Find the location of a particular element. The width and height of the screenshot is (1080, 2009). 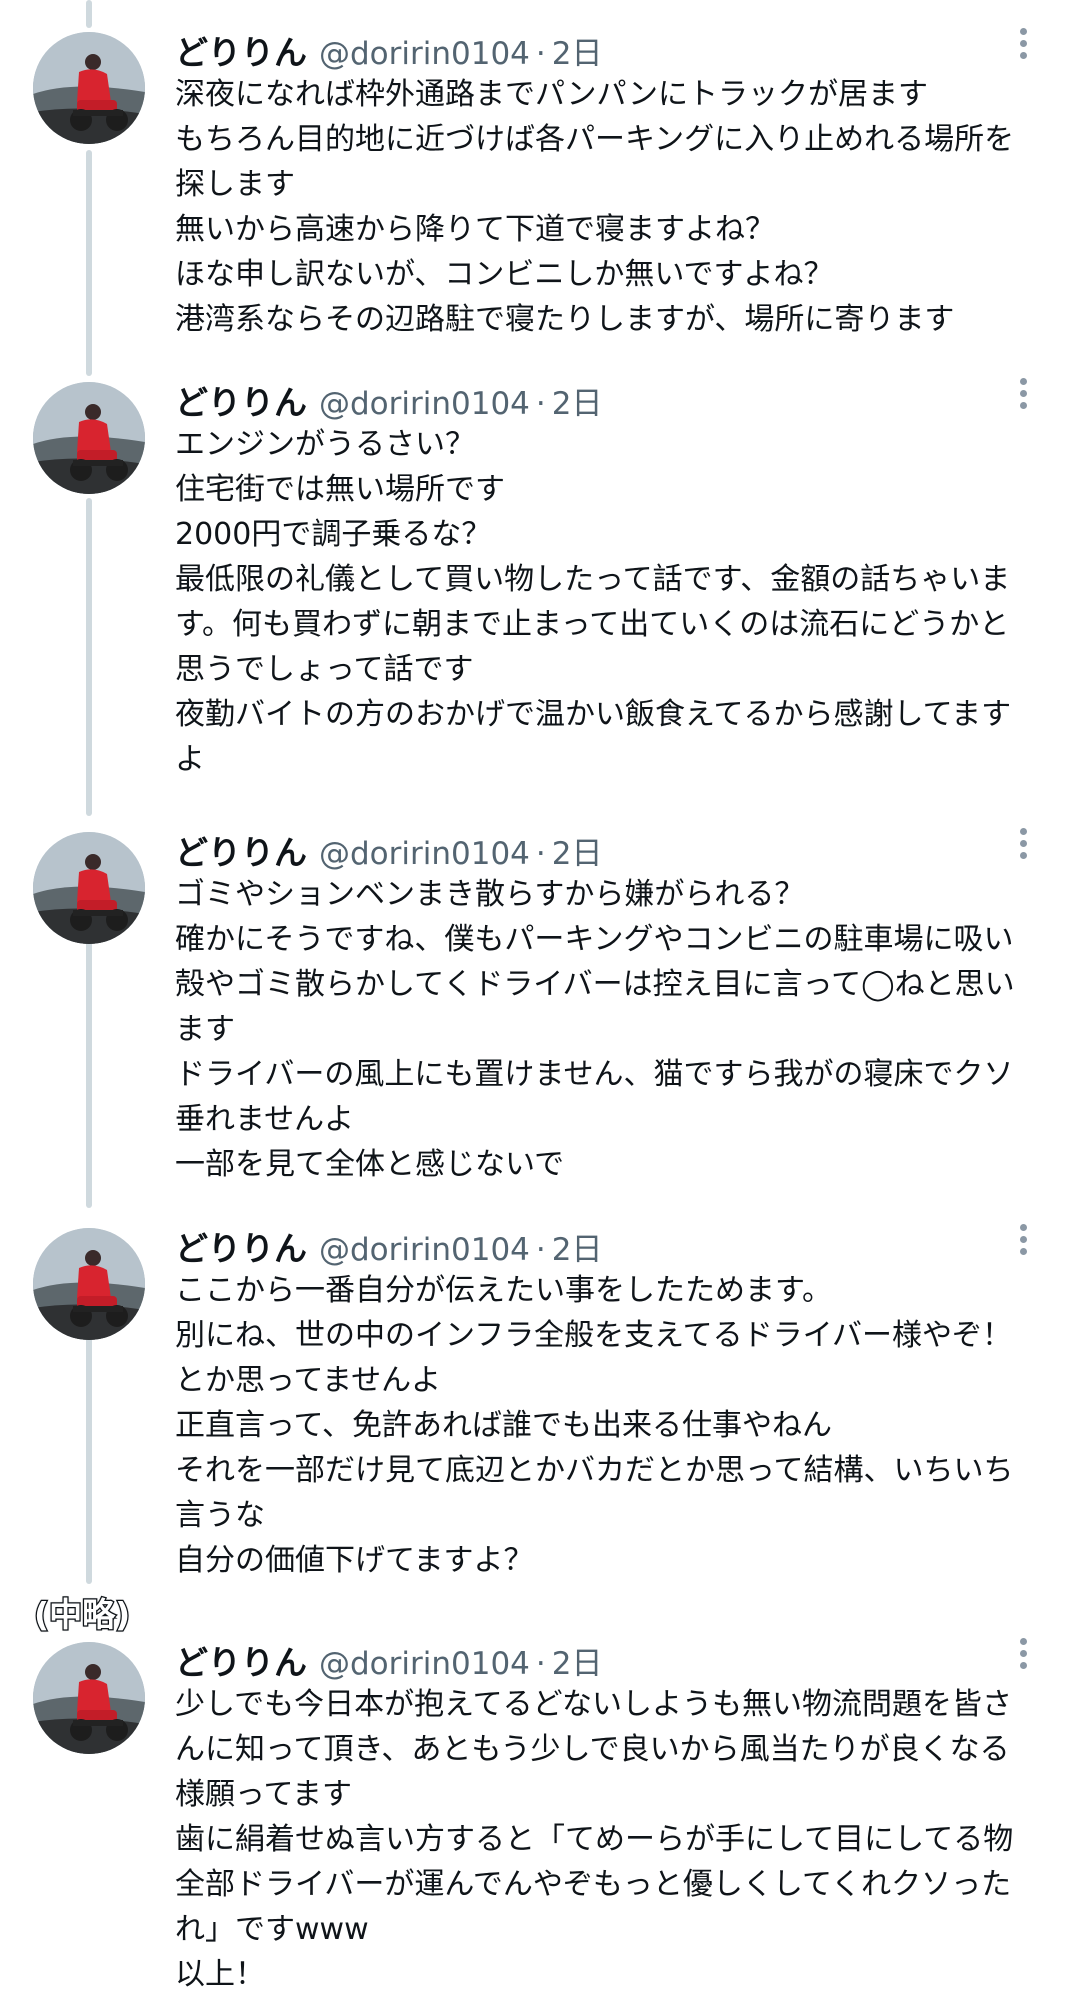

tweet-text-line: 無いから高速から降りて下道で寝ますよね？ is located at coordinates (475, 229).